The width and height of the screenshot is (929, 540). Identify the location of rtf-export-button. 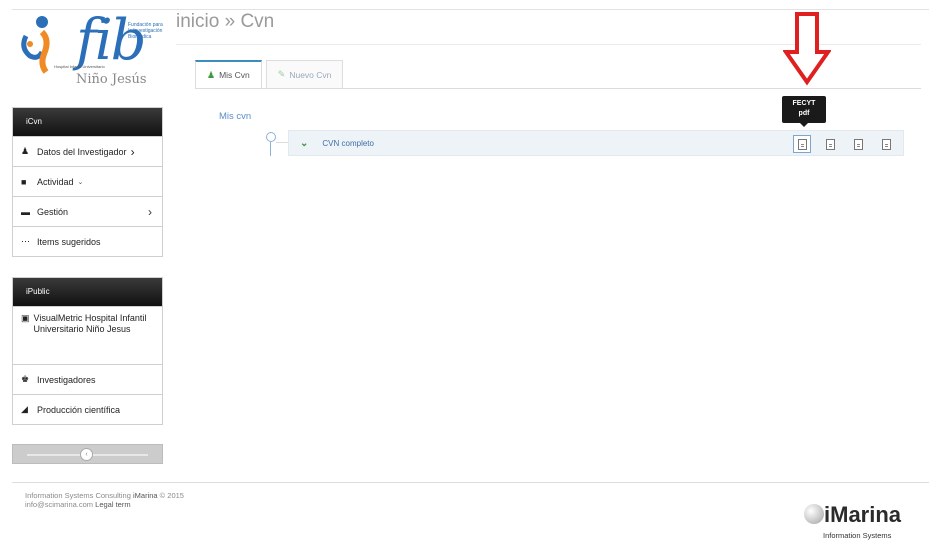
(886, 144).